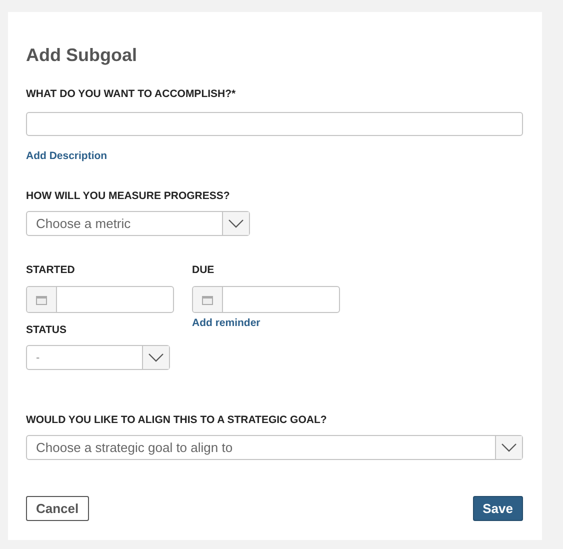  What do you see at coordinates (46, 330) in the screenshot?
I see `field-label: STATUS` at bounding box center [46, 330].